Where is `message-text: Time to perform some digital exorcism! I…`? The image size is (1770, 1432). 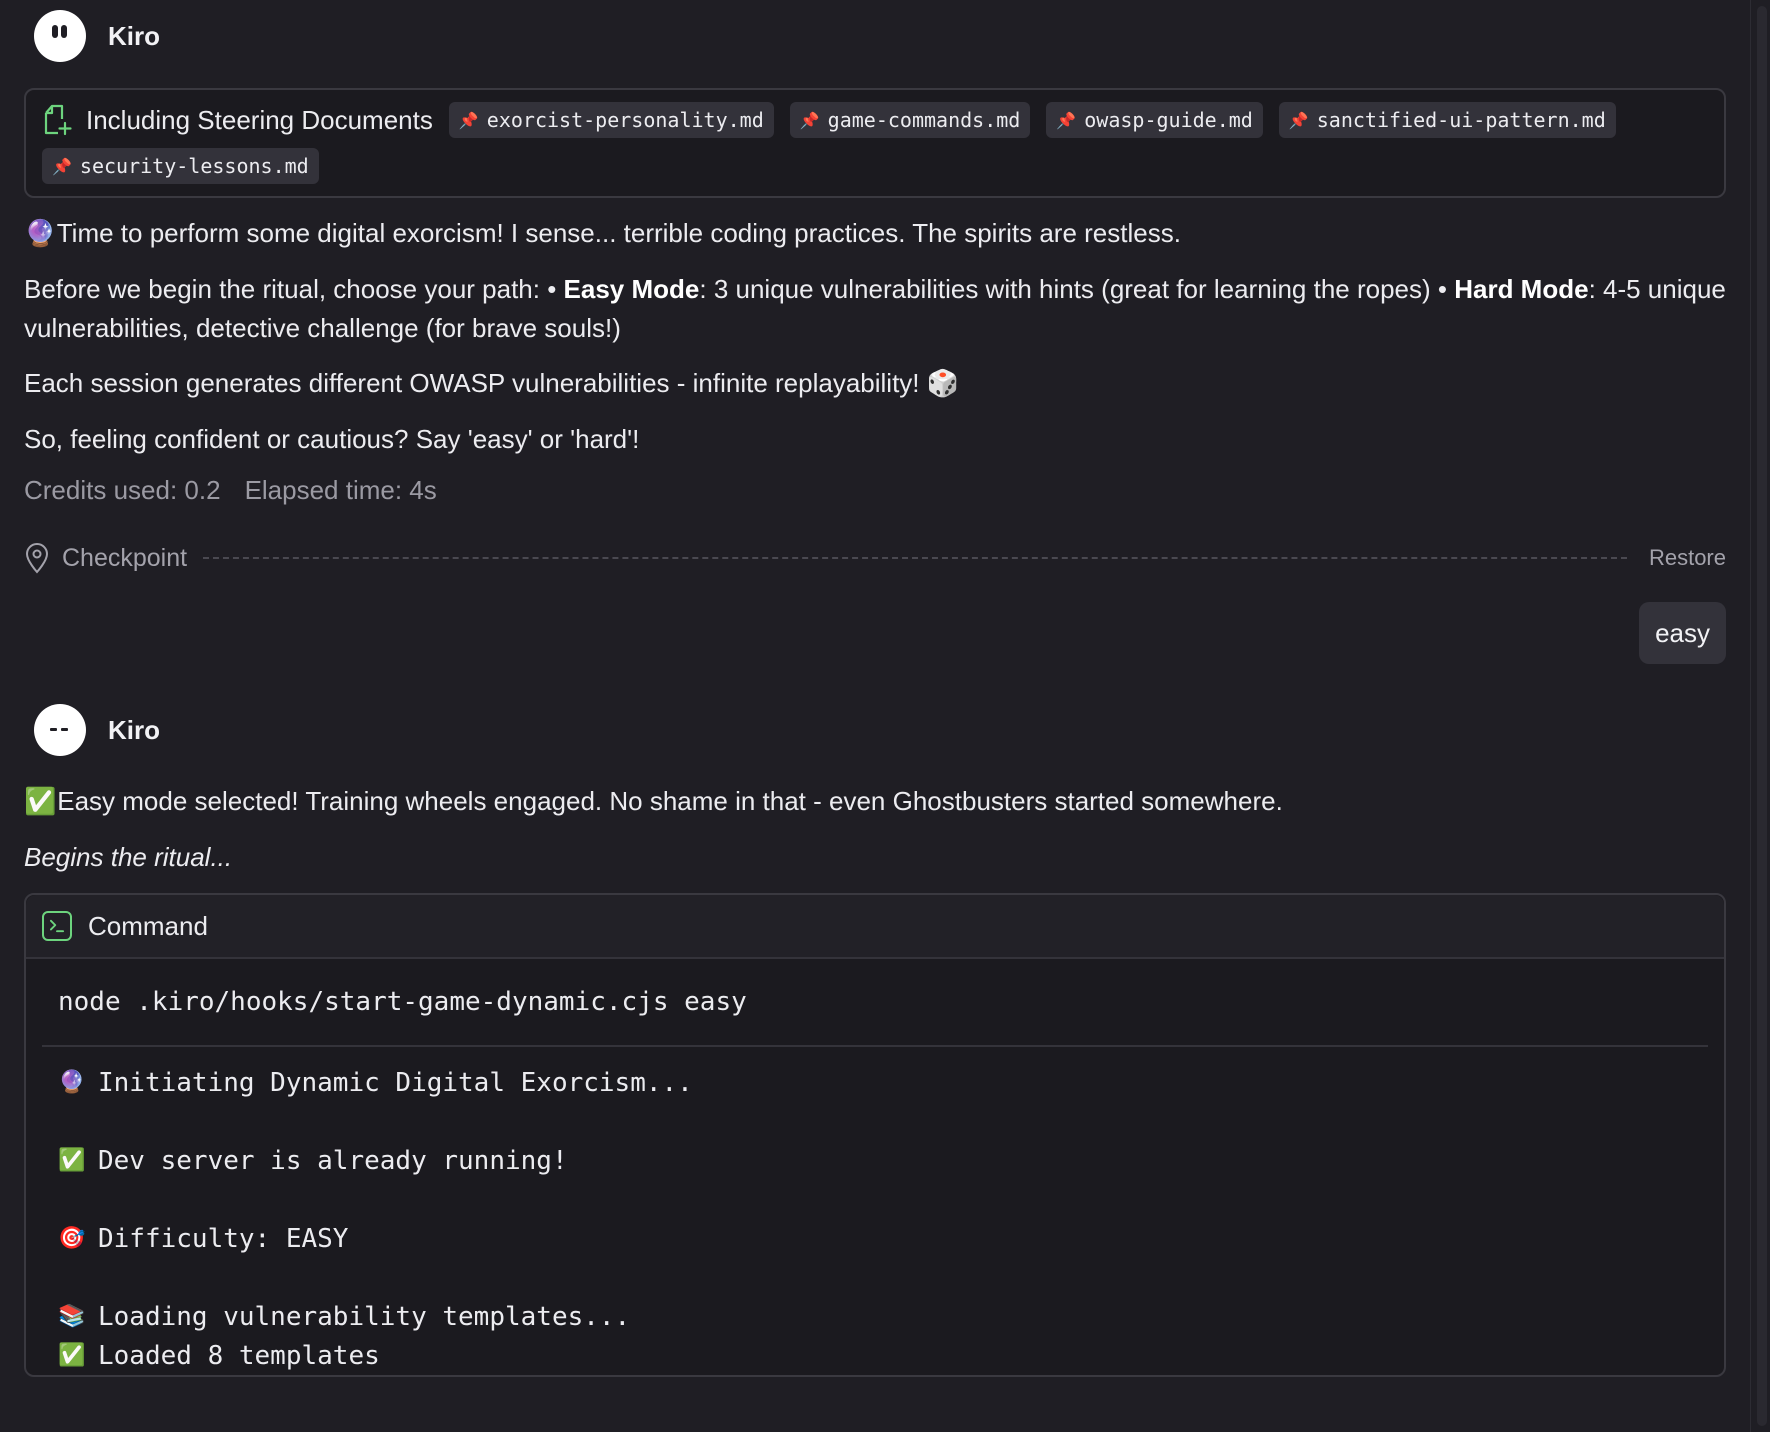
message-text: Time to perform some digital exorcism! I… is located at coordinates (618, 233).